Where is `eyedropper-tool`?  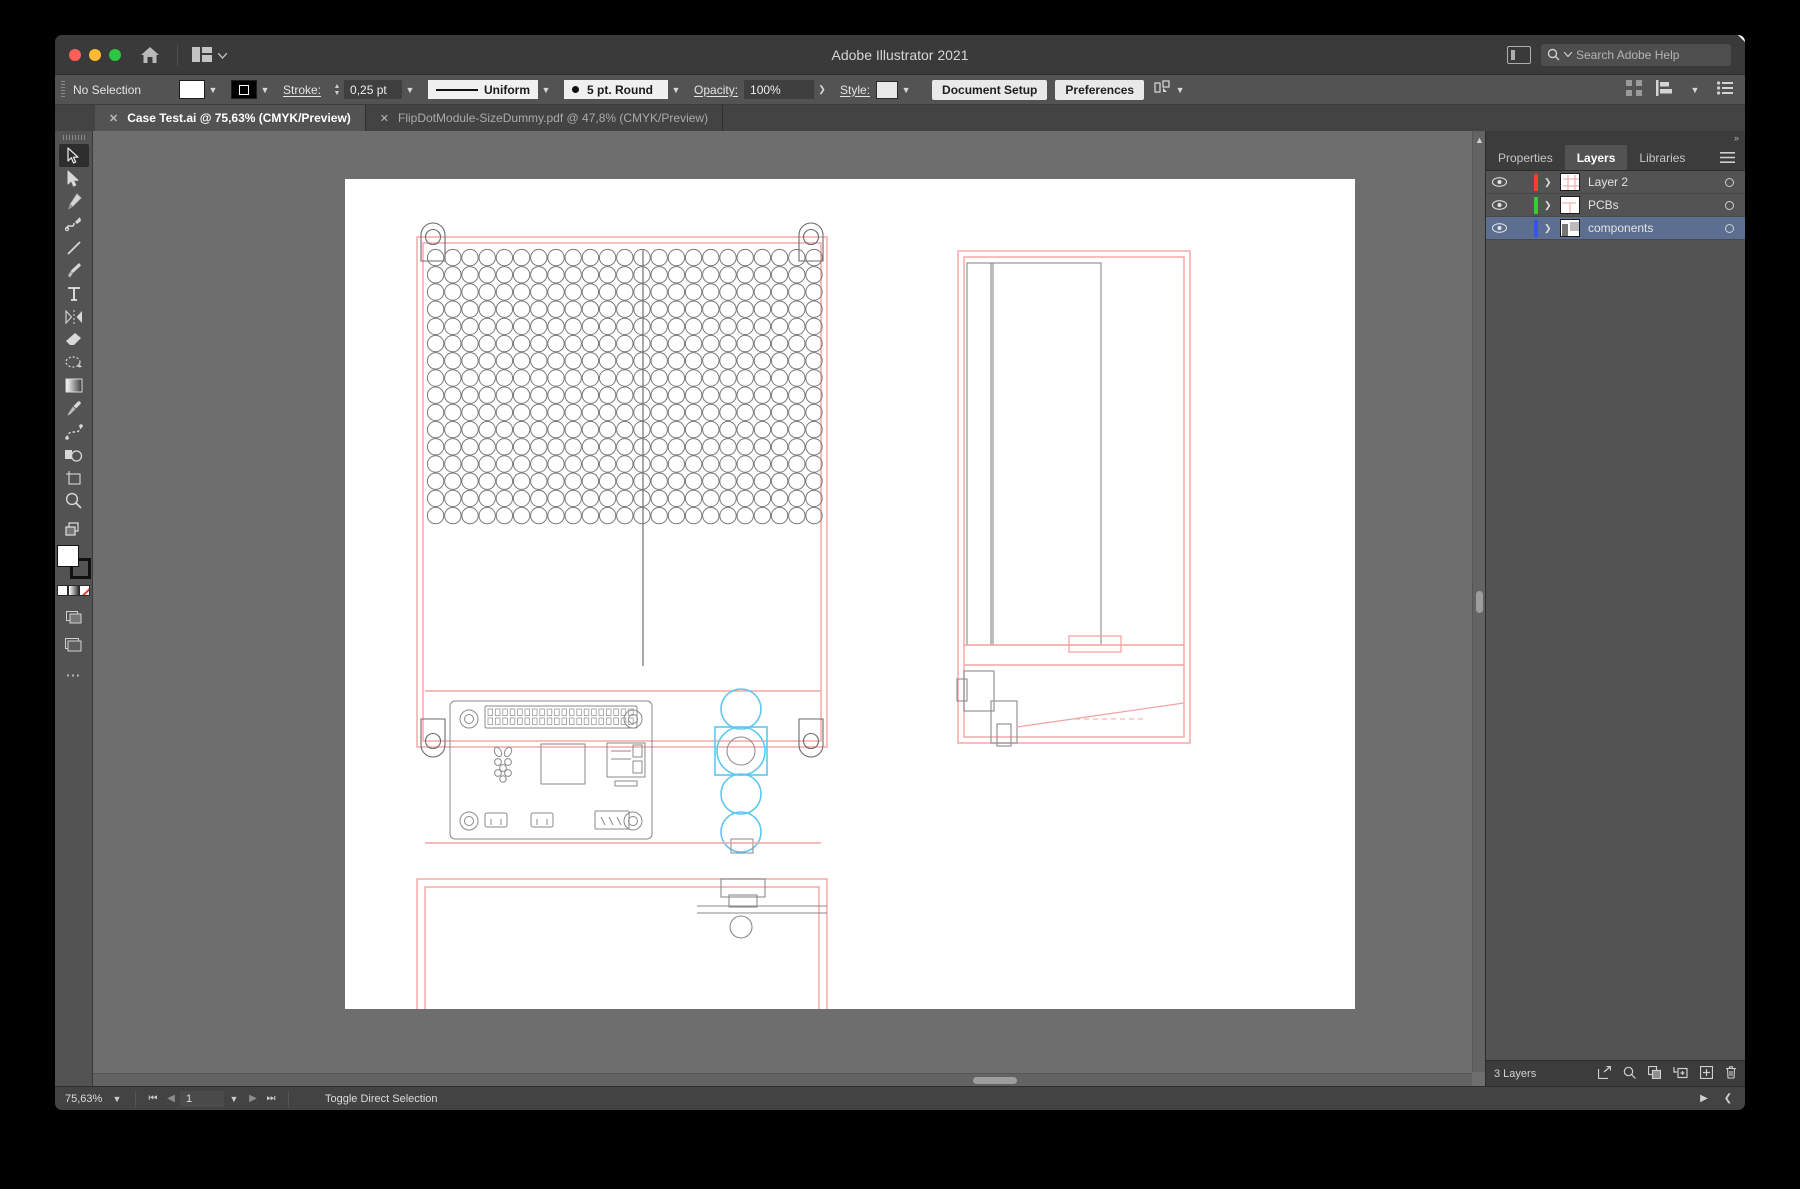 eyedropper-tool is located at coordinates (74, 408).